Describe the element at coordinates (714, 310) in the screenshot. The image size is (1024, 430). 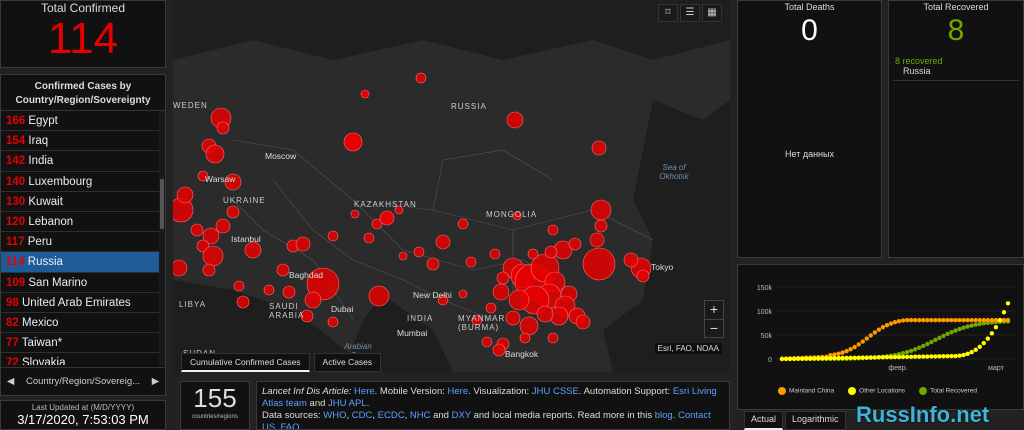
I see `zoom-in-button: +` at that location.